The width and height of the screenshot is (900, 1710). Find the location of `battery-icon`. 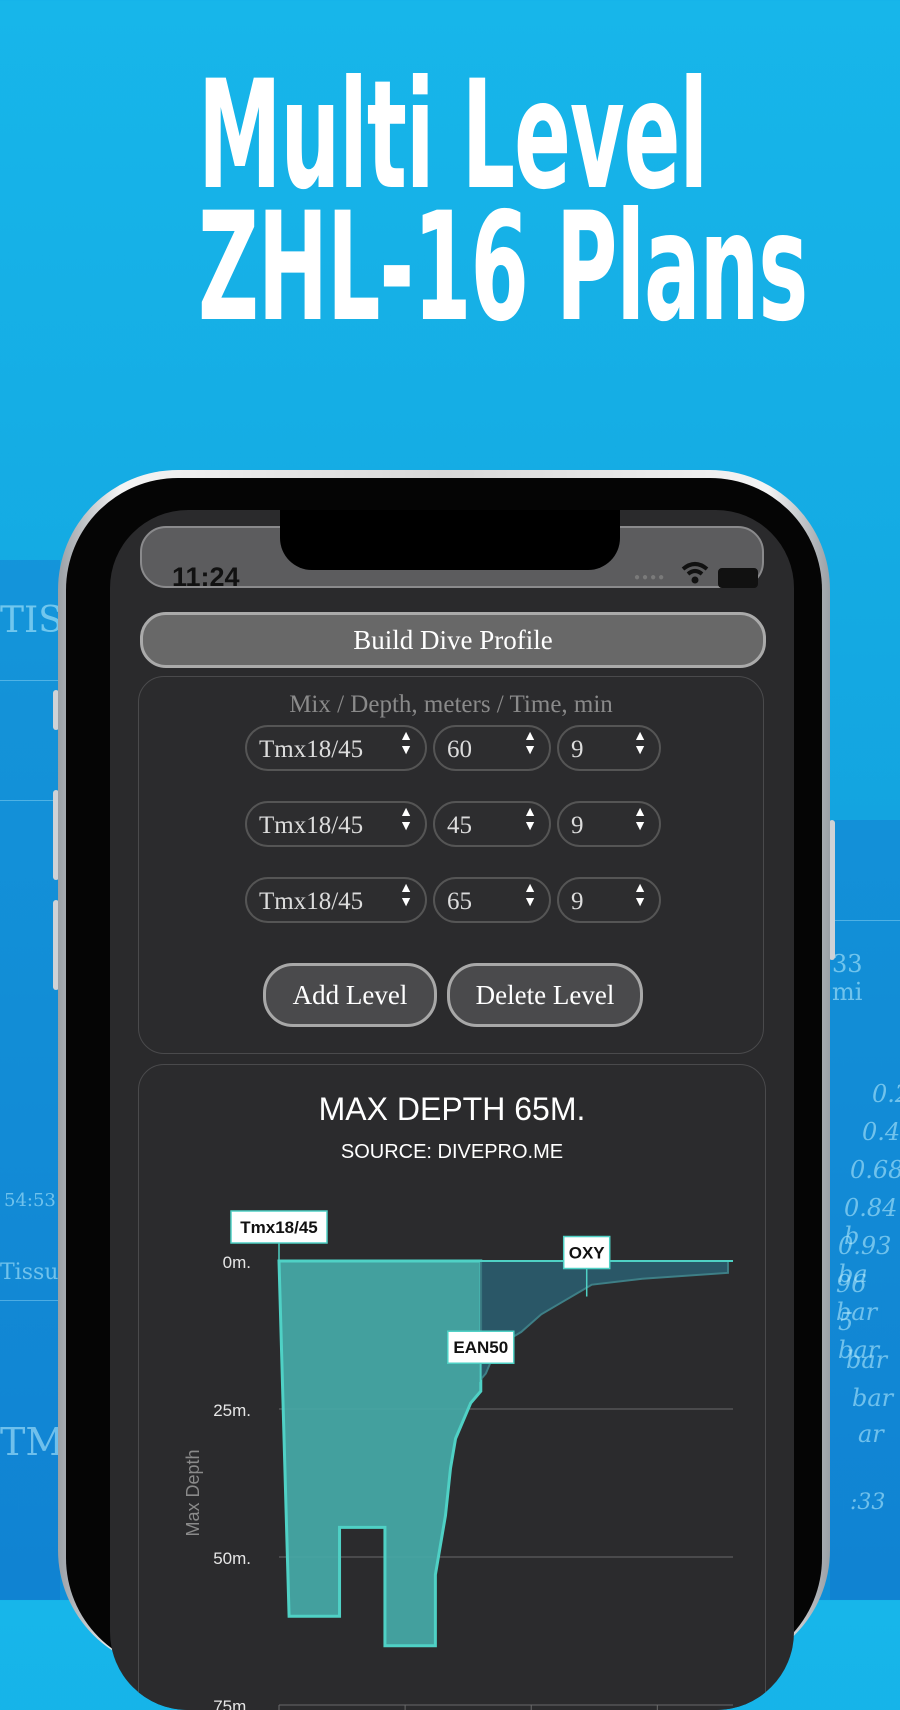

battery-icon is located at coordinates (738, 578).